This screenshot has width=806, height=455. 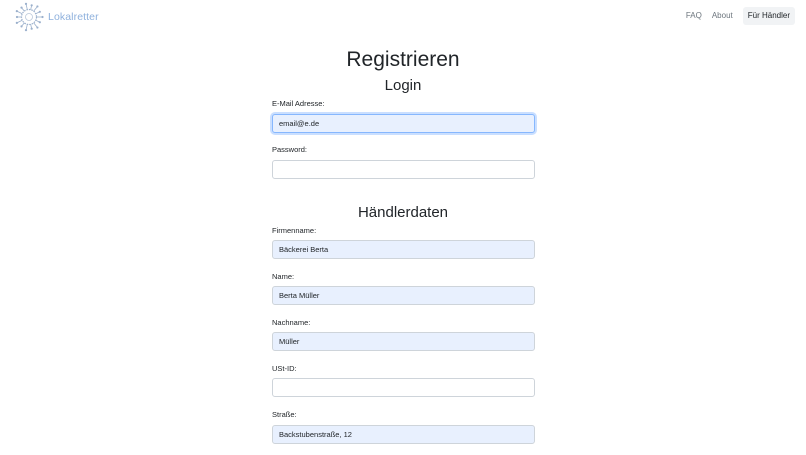 I want to click on nav-link-about: About, so click(x=722, y=16).